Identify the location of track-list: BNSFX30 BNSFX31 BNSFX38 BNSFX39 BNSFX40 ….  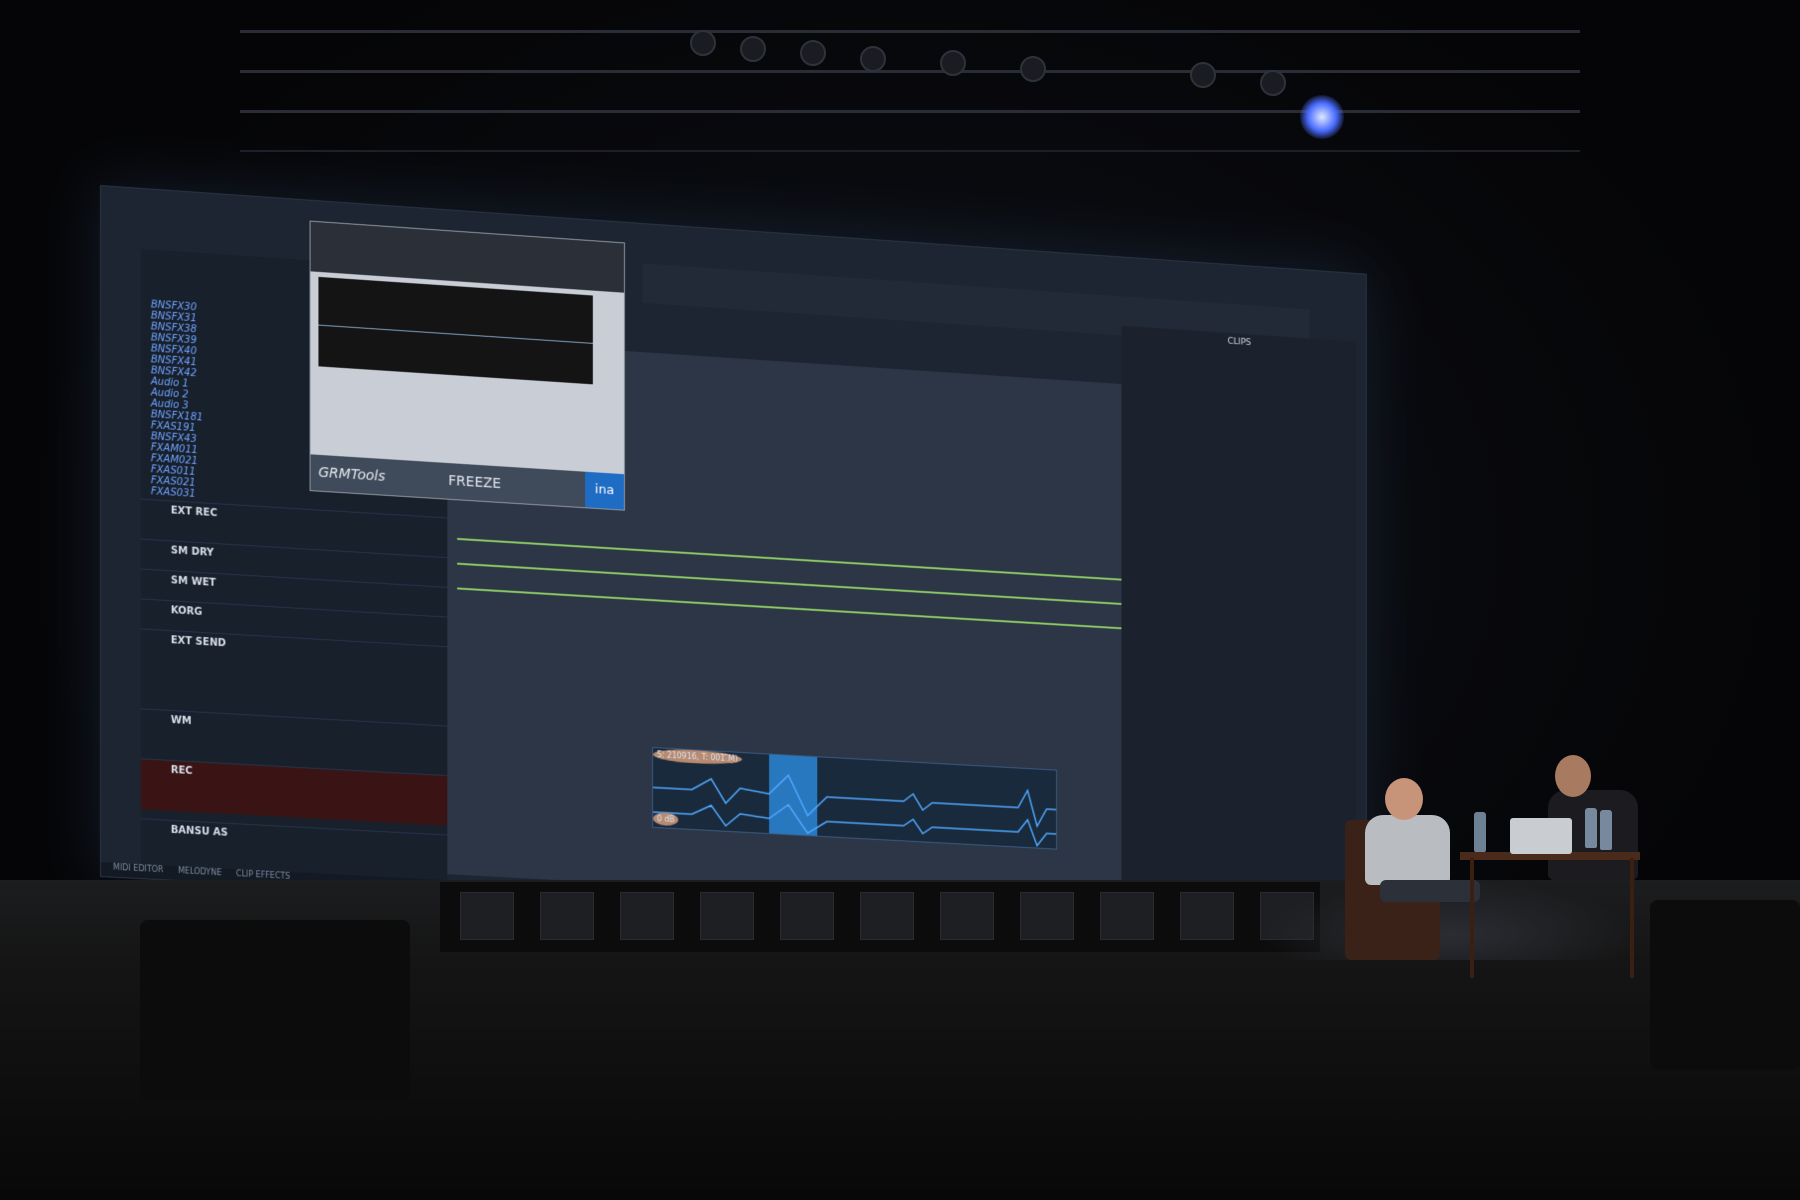
(230, 403).